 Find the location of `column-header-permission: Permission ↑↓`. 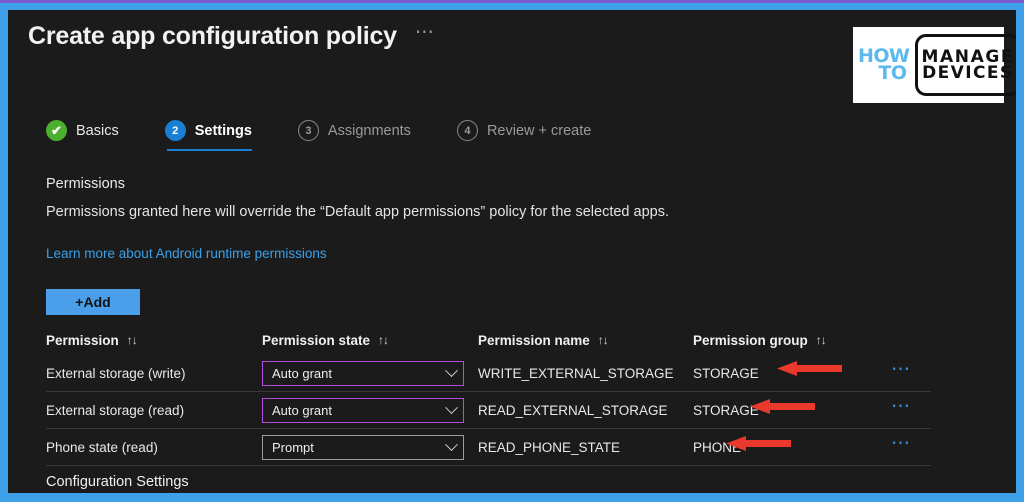

column-header-permission: Permission ↑↓ is located at coordinates (154, 340).